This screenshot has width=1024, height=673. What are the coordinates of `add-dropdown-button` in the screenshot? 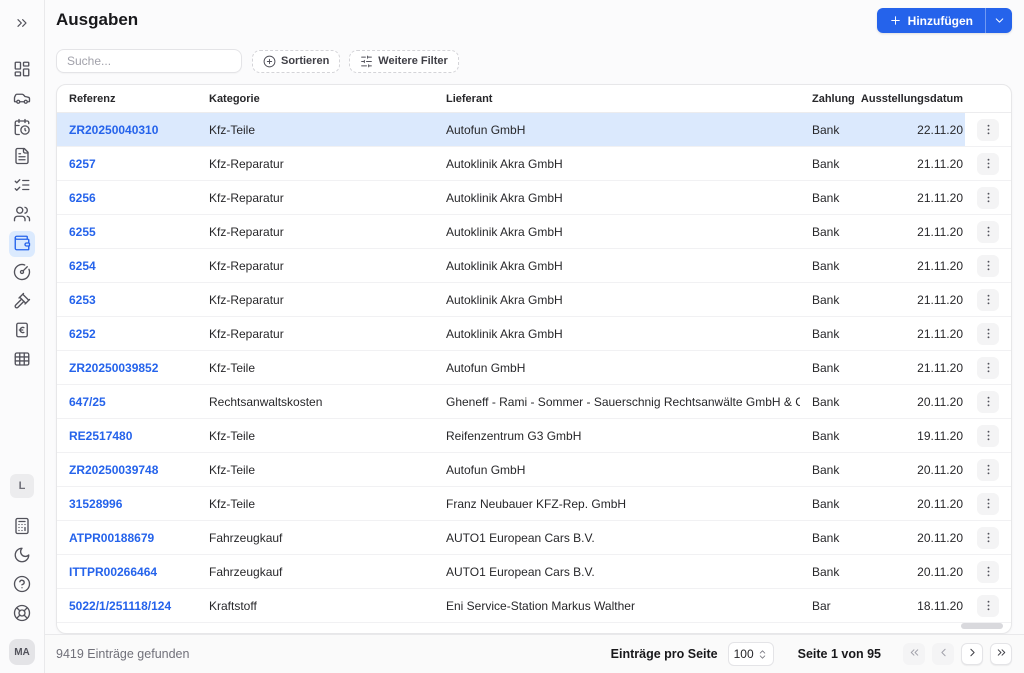 It's located at (999, 20).